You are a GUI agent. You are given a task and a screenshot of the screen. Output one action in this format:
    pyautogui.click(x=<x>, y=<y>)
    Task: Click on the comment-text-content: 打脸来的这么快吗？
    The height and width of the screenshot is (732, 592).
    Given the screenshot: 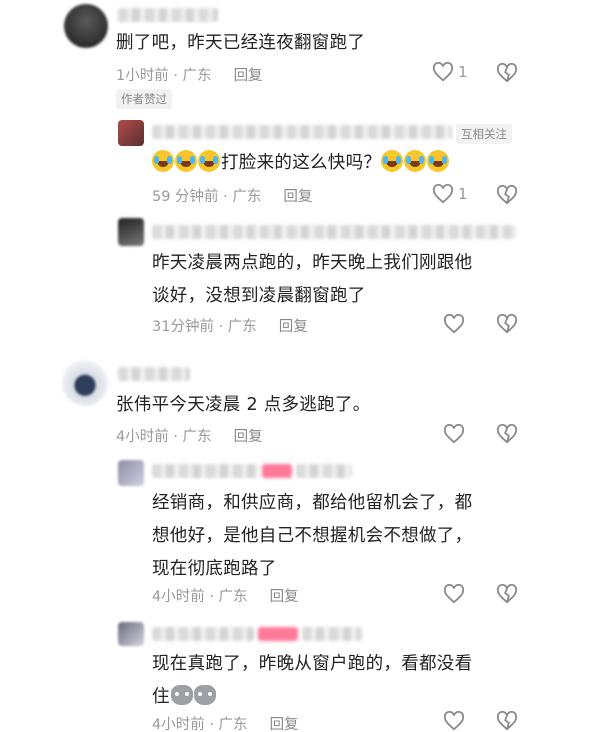 What is the action you would take?
    pyautogui.click(x=301, y=163)
    